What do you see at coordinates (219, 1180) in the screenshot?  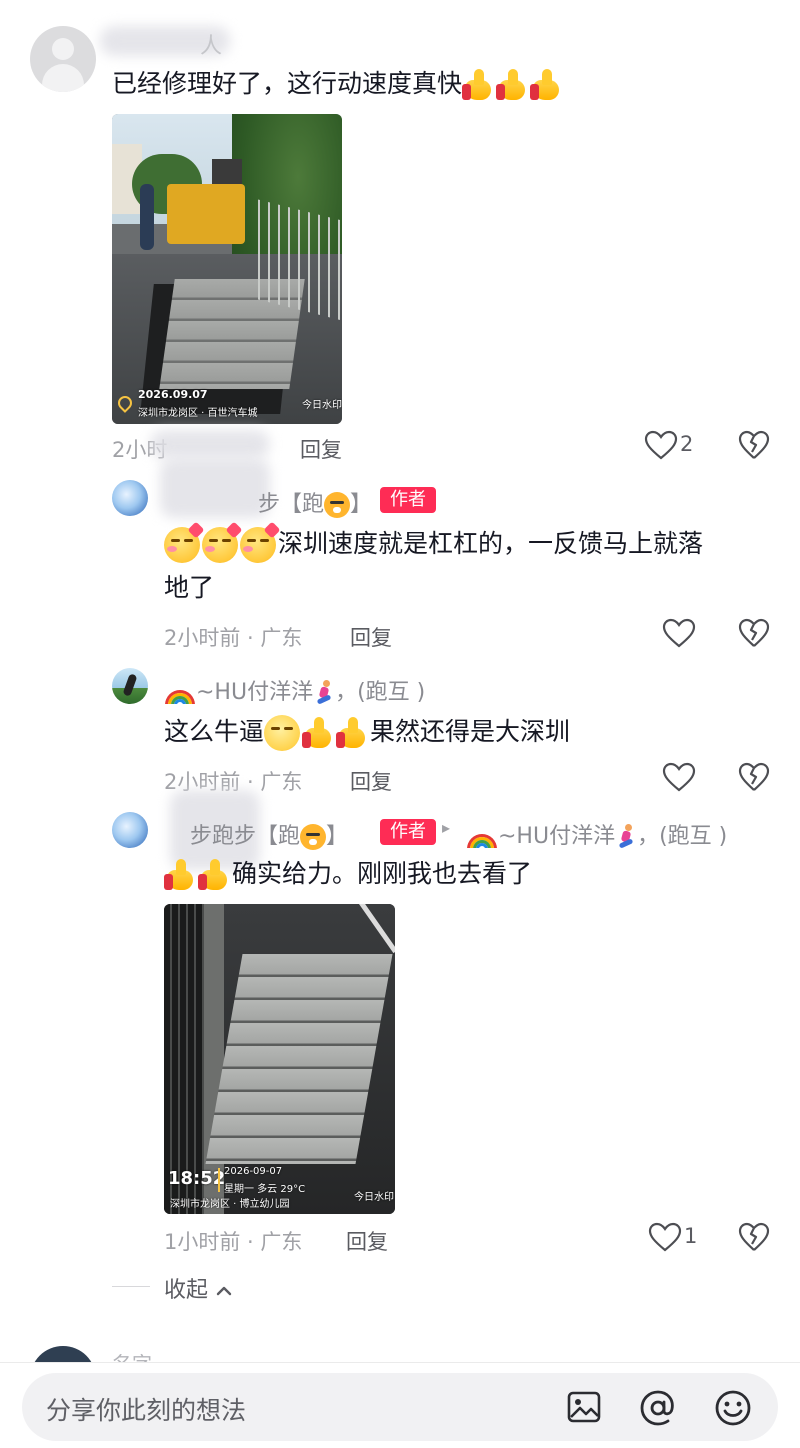 I see `photo-divider` at bounding box center [219, 1180].